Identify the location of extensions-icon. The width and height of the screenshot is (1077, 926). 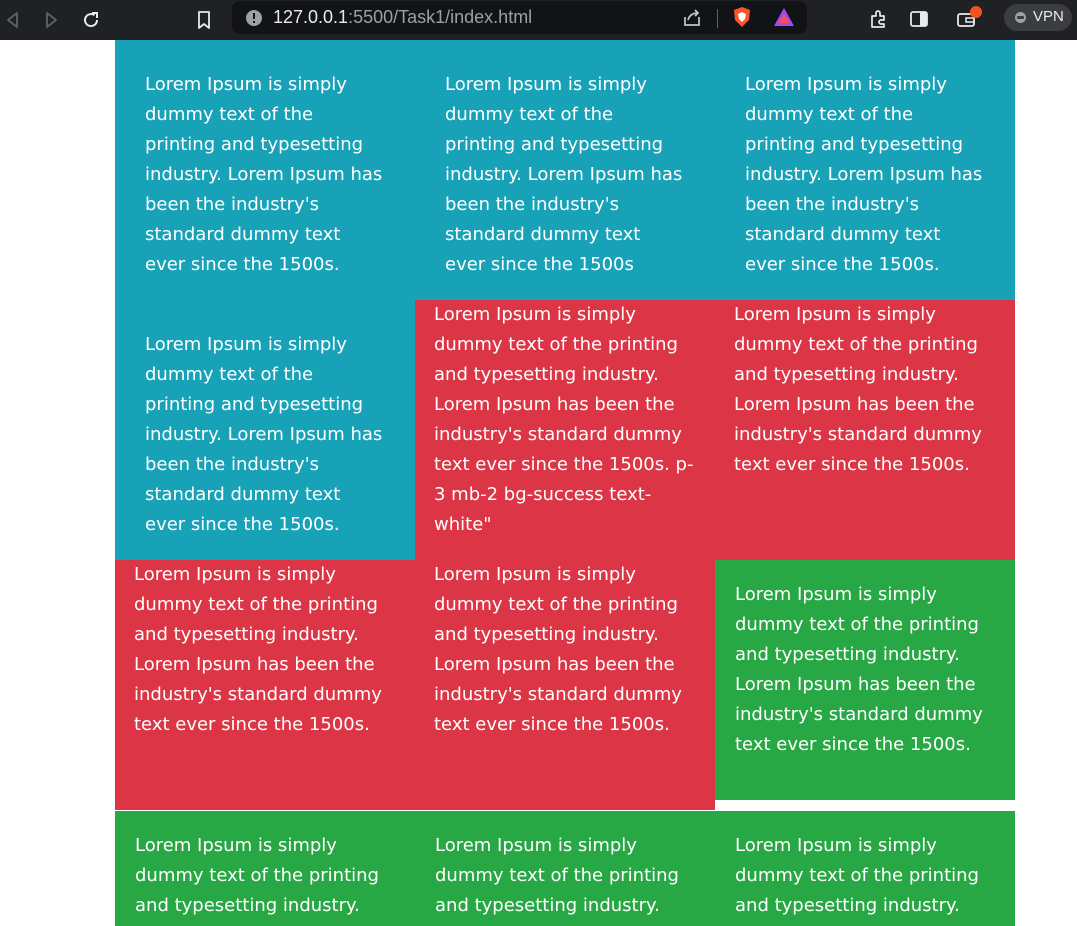
(879, 19).